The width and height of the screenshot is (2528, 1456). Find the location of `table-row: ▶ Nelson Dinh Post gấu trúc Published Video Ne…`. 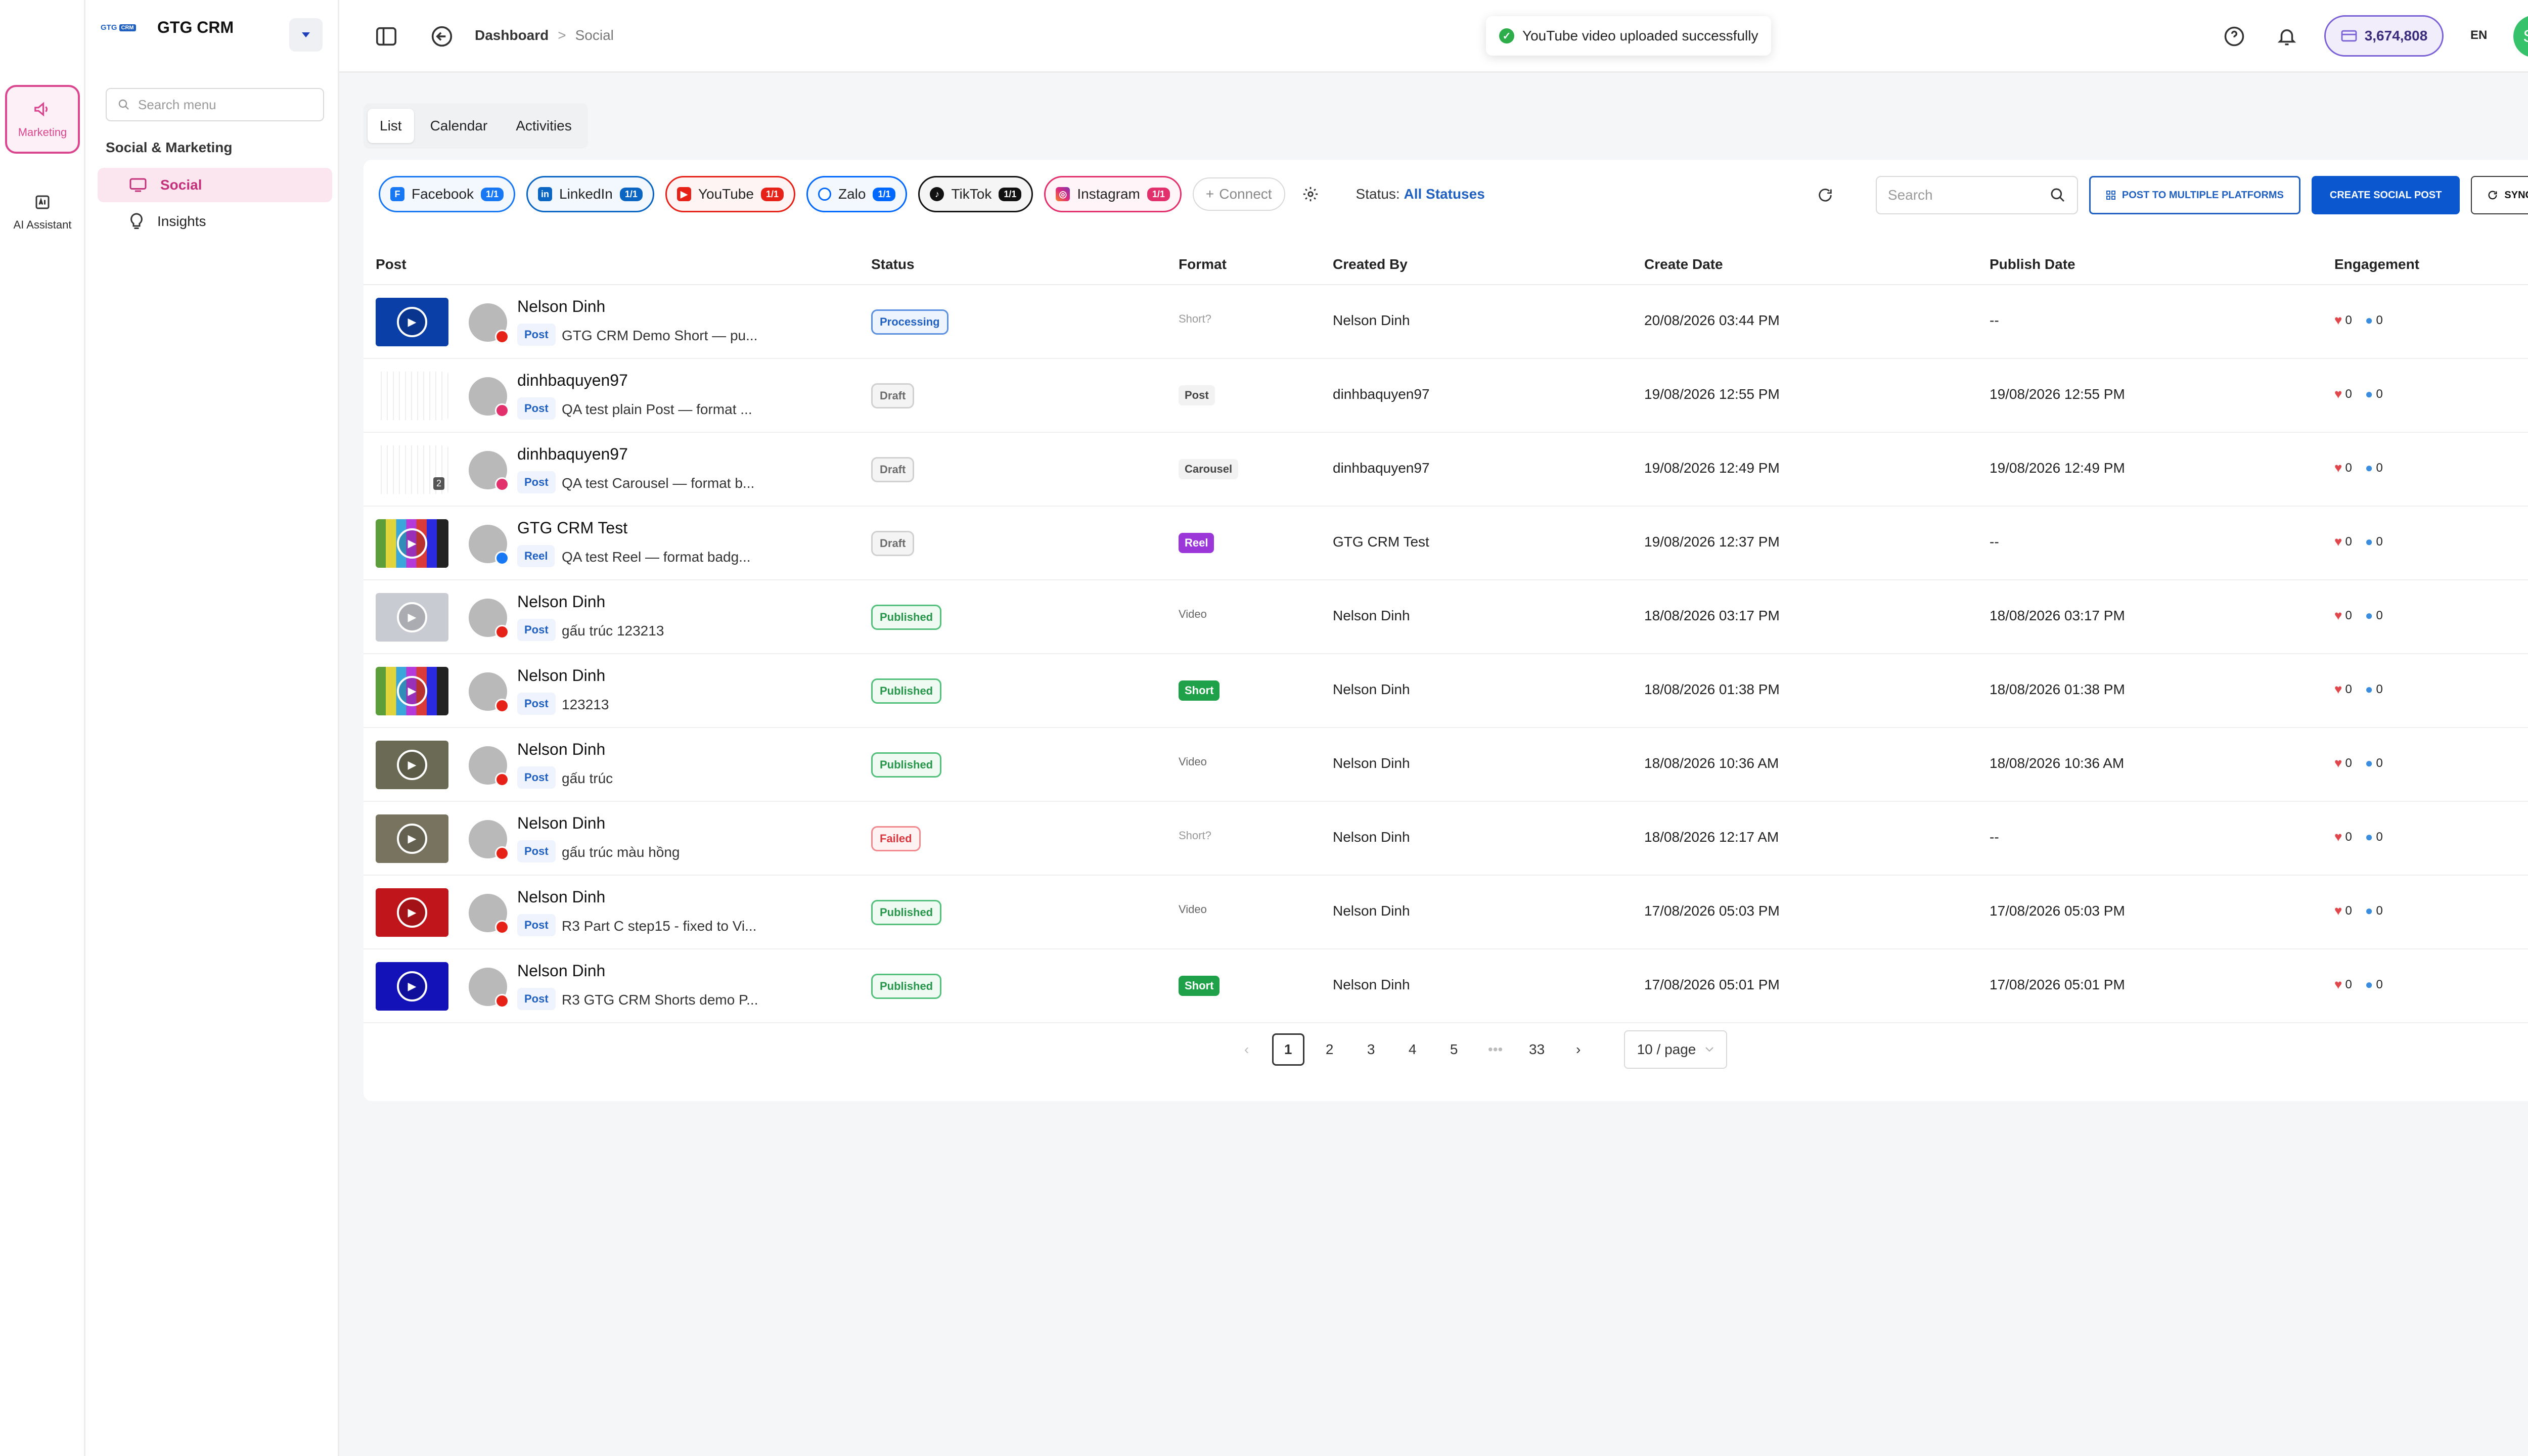

table-row: ▶ Nelson Dinh Post gấu trúc Published Video Ne… is located at coordinates (1446, 765).